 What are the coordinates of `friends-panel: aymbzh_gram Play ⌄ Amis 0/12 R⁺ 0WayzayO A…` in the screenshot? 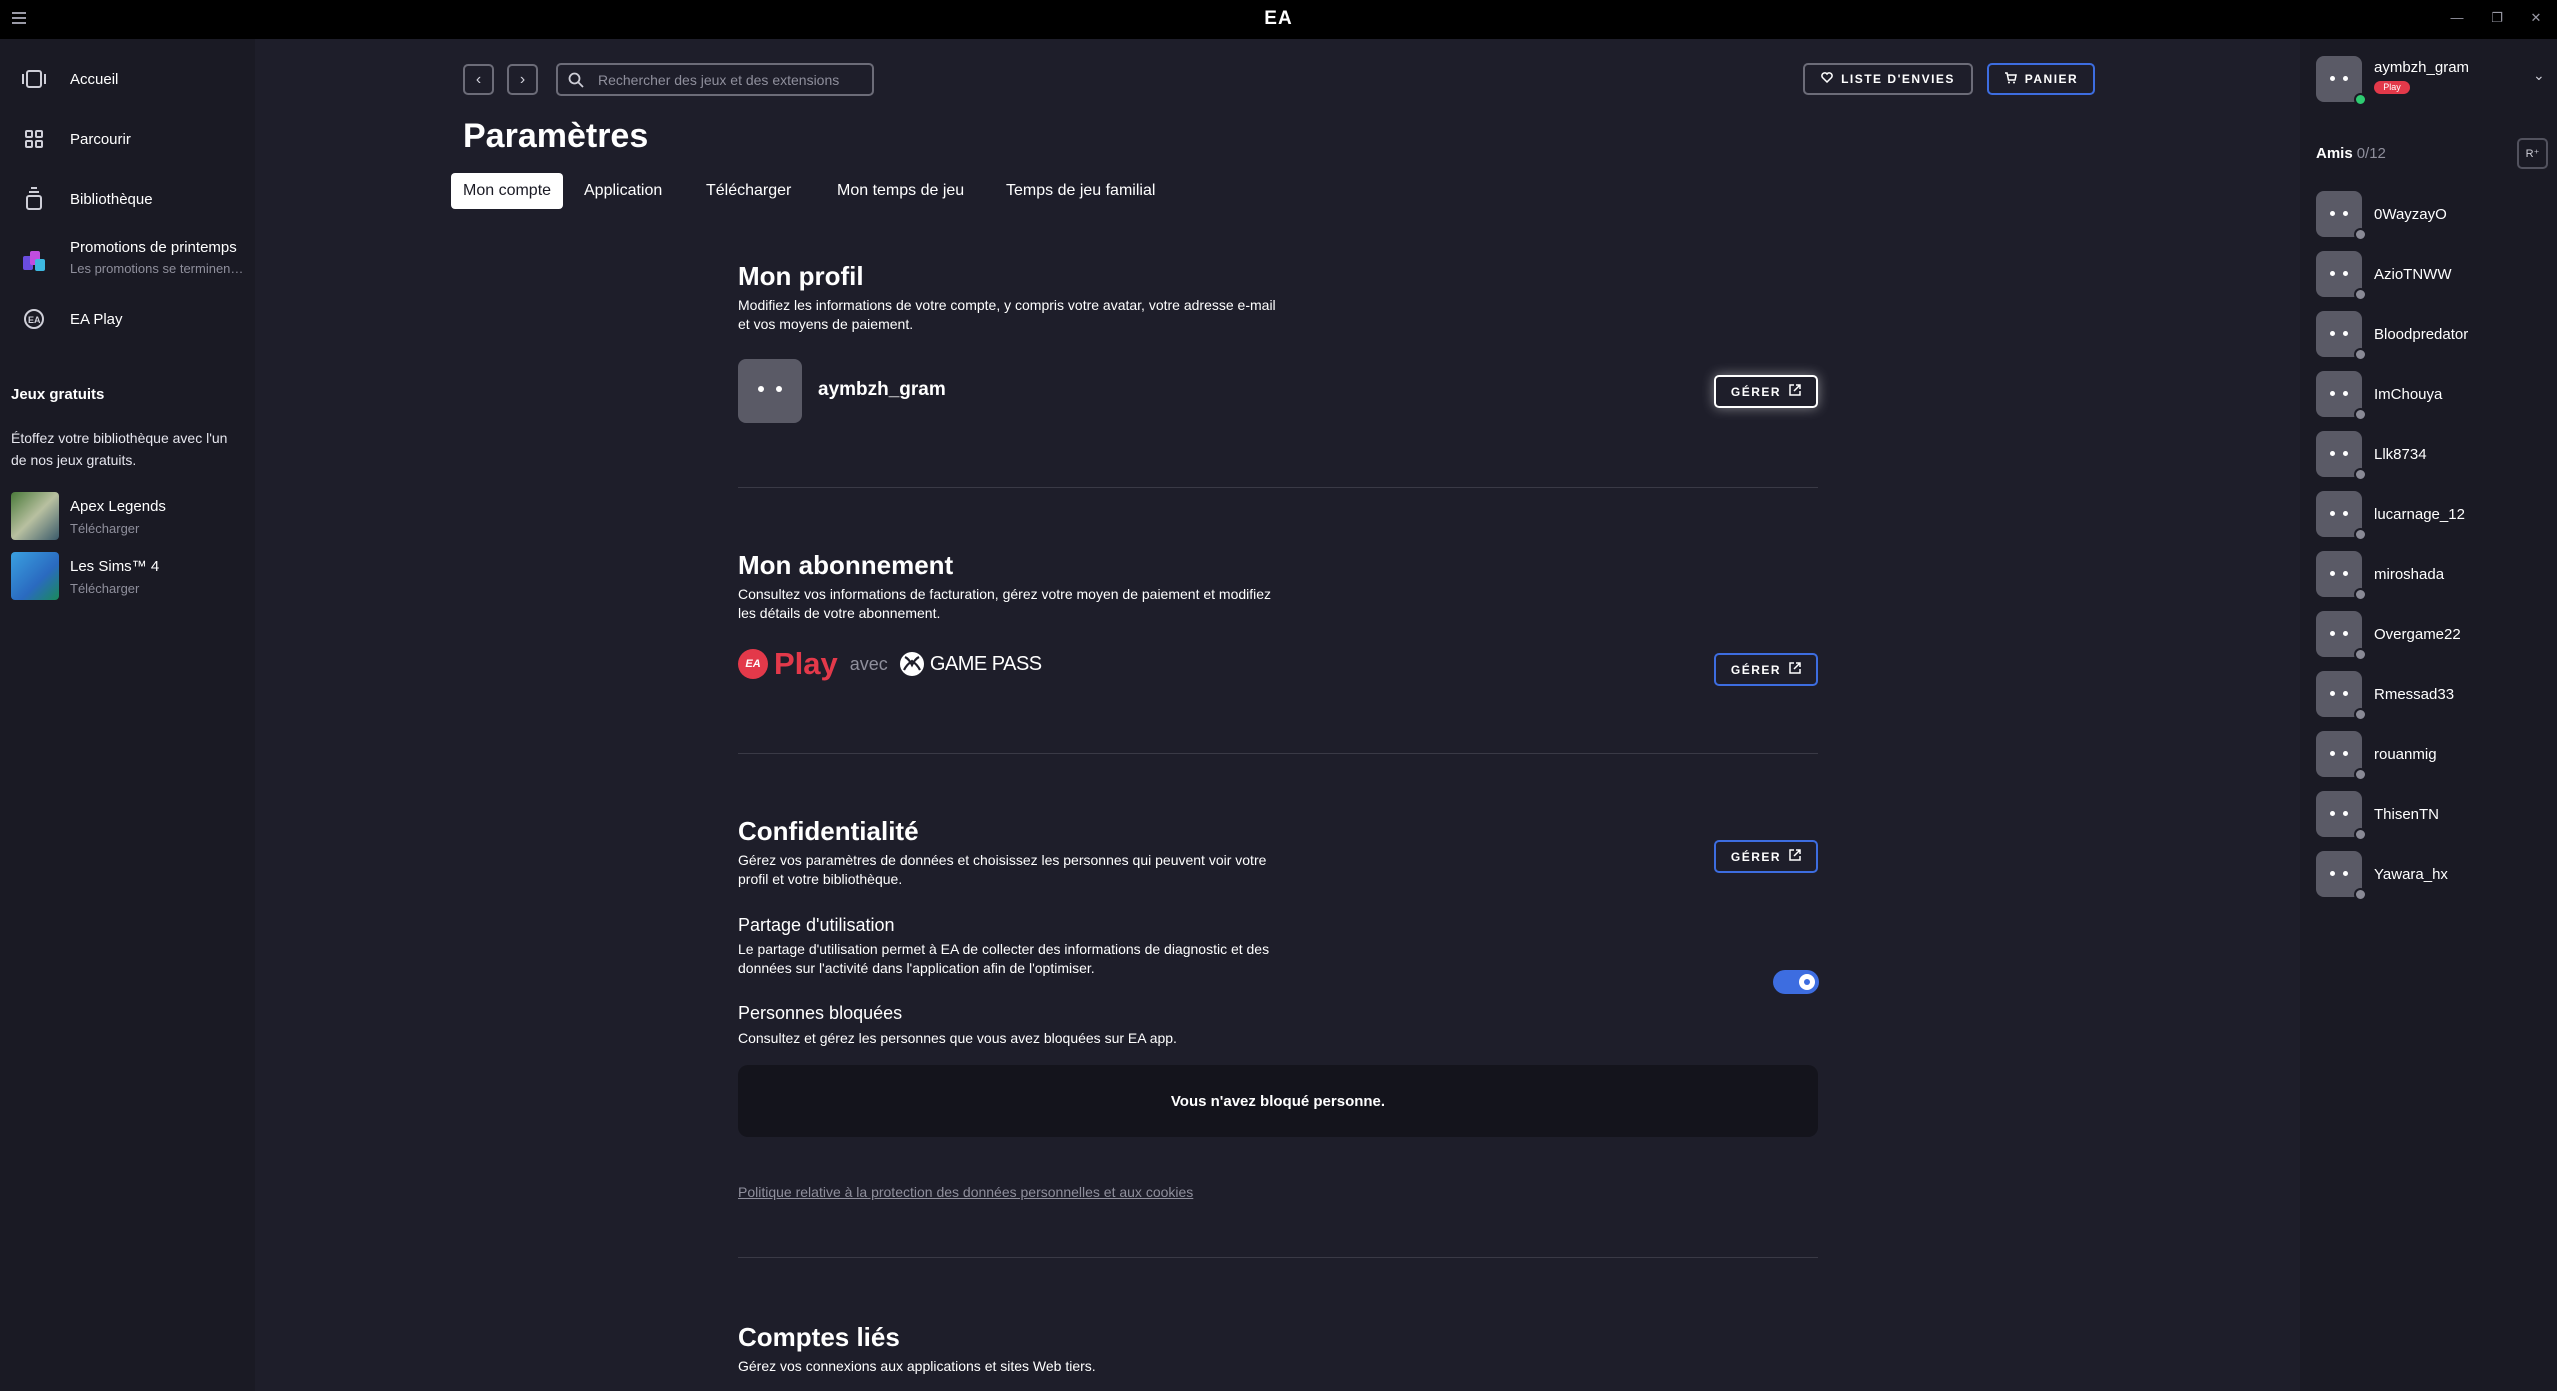 It's located at (2428, 715).